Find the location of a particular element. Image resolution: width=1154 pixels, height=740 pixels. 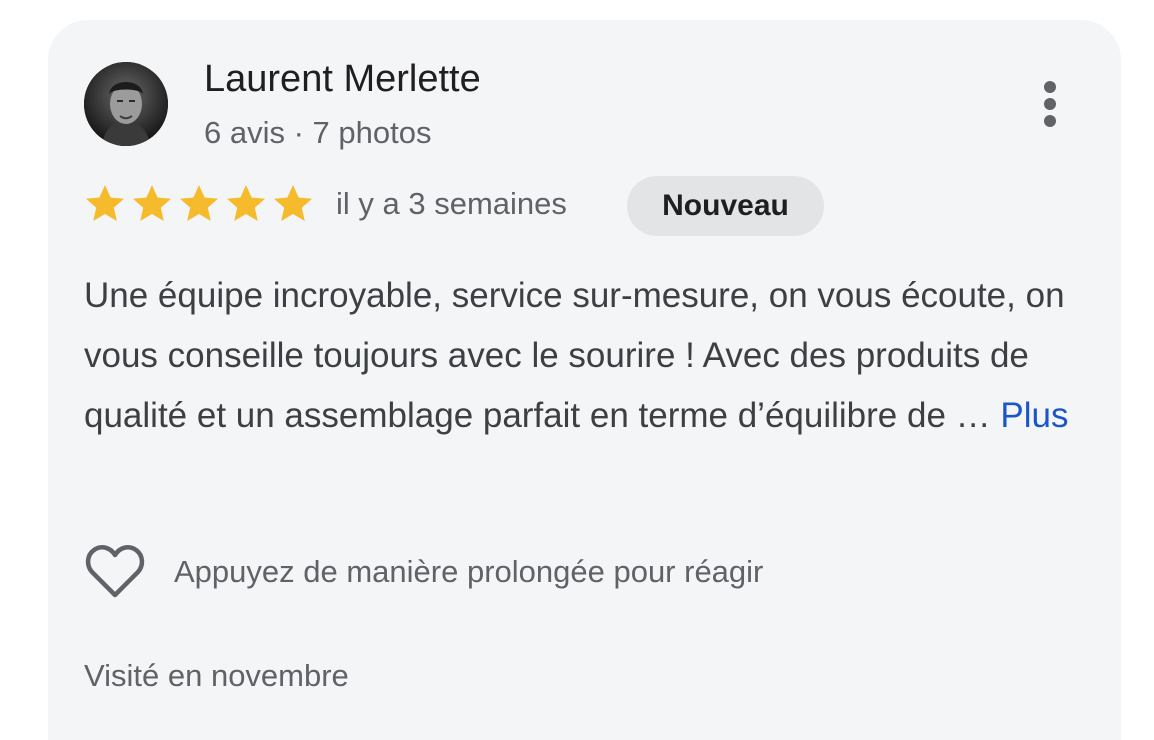

author-name: Laurent Merlette is located at coordinates (342, 79).